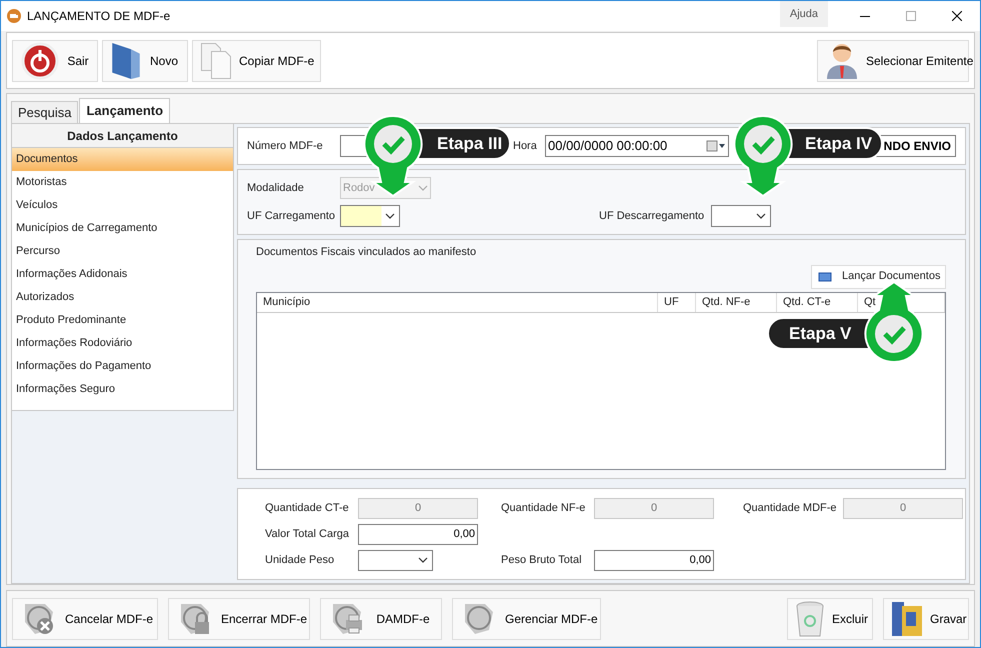 This screenshot has width=981, height=648. What do you see at coordinates (289, 216) in the screenshot?
I see `field-label: UF Carregamento` at bounding box center [289, 216].